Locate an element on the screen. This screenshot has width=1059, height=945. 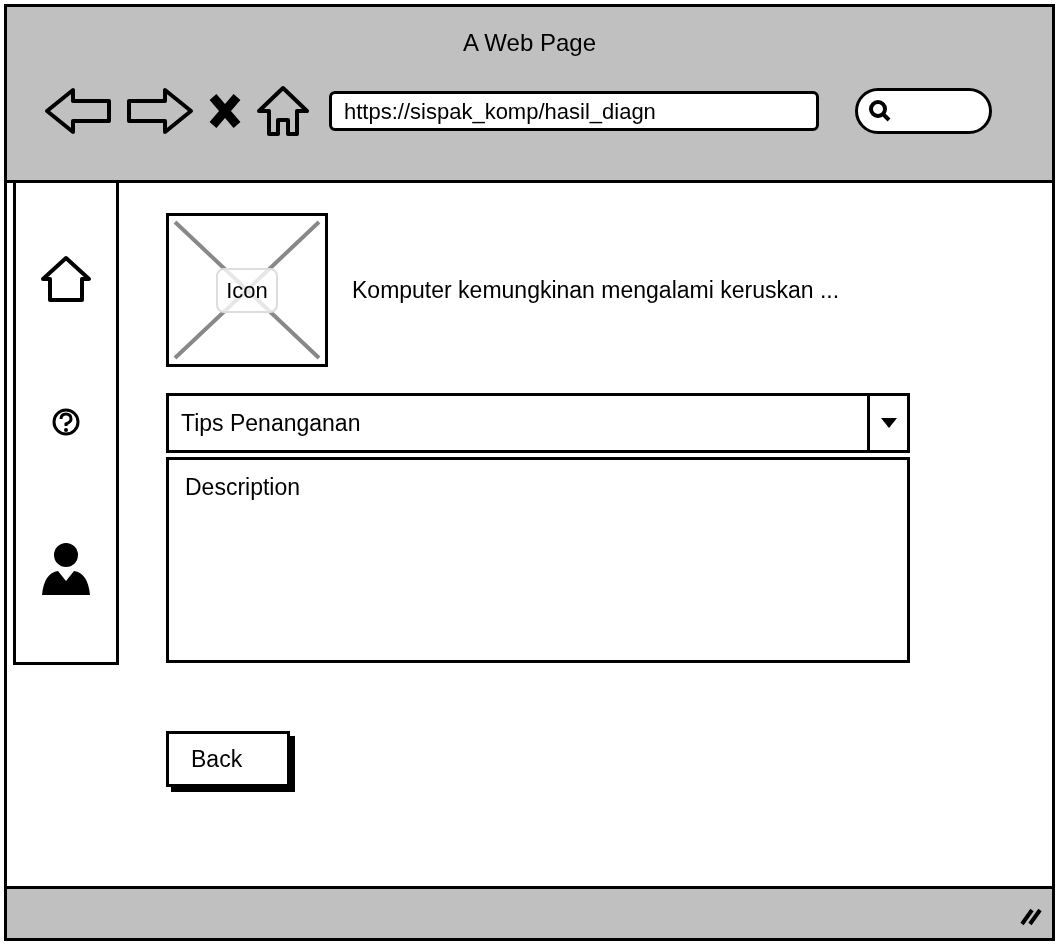
search-field is located at coordinates (923, 111).